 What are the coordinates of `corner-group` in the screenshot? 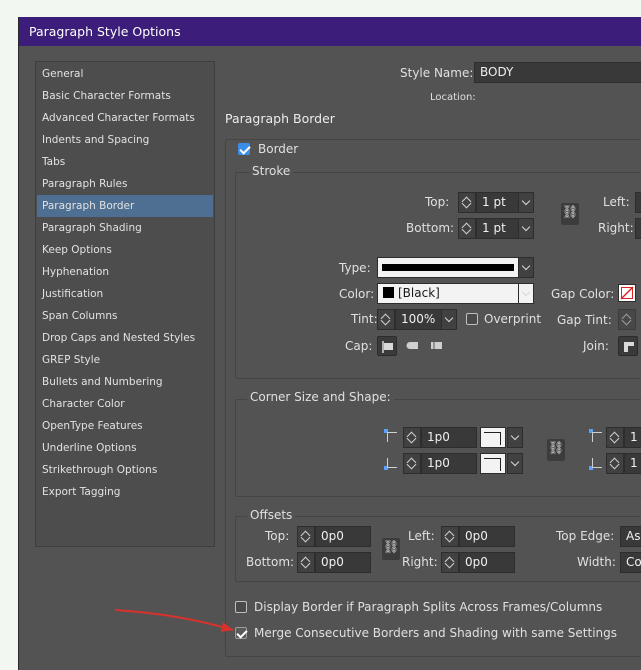 It's located at (438, 448).